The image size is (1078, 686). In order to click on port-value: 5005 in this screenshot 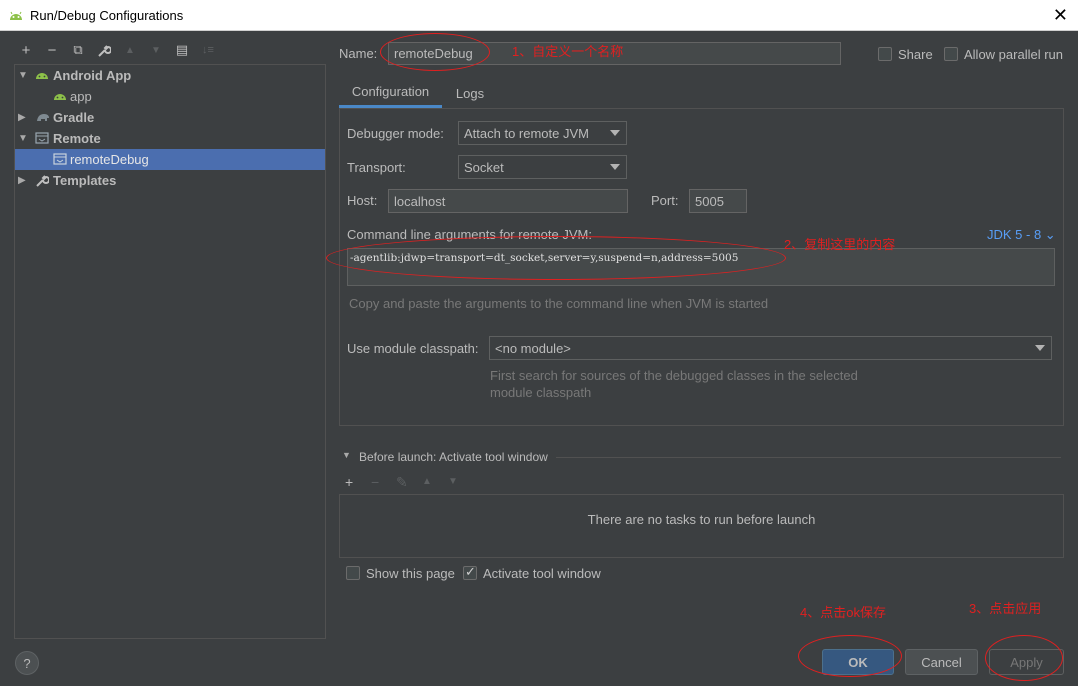, I will do `click(709, 201)`.